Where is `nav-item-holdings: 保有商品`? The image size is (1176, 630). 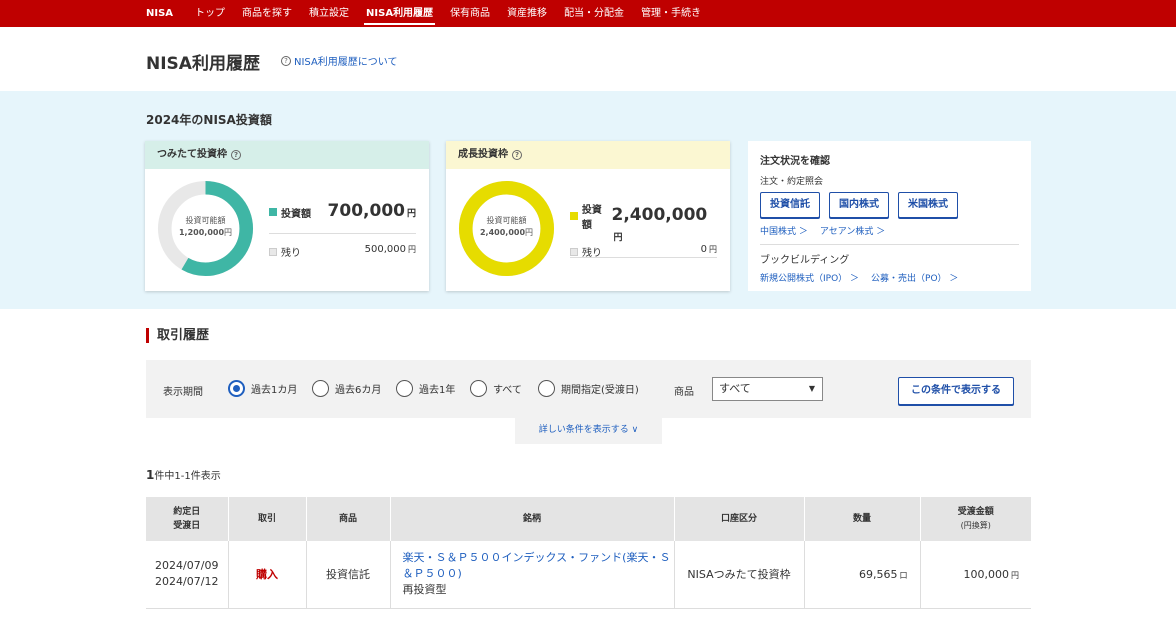
nav-item-holdings: 保有商品 is located at coordinates (470, 13).